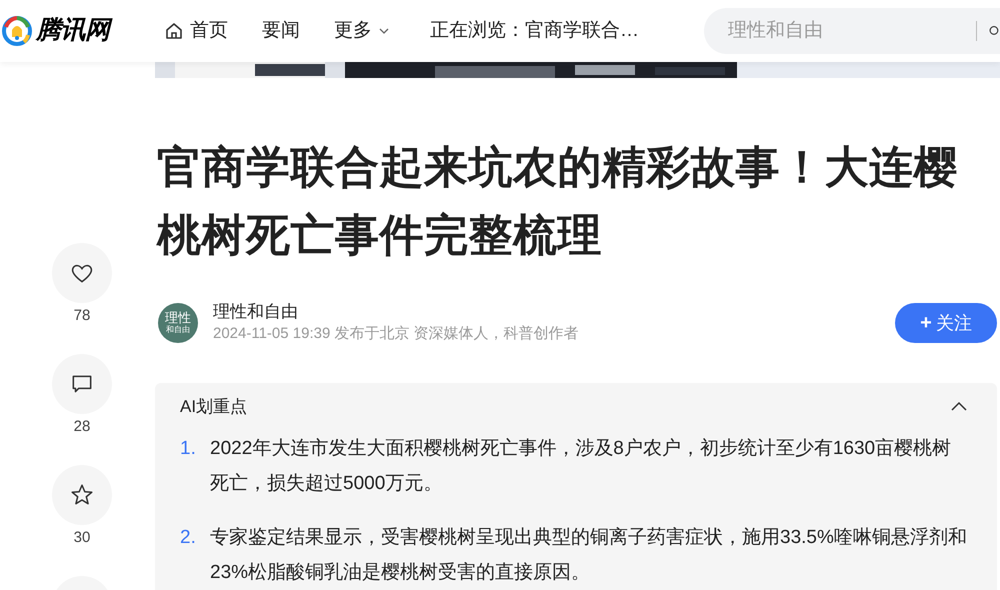 The width and height of the screenshot is (1000, 590). Describe the element at coordinates (196, 31) in the screenshot. I see `nav-link: 首页` at that location.